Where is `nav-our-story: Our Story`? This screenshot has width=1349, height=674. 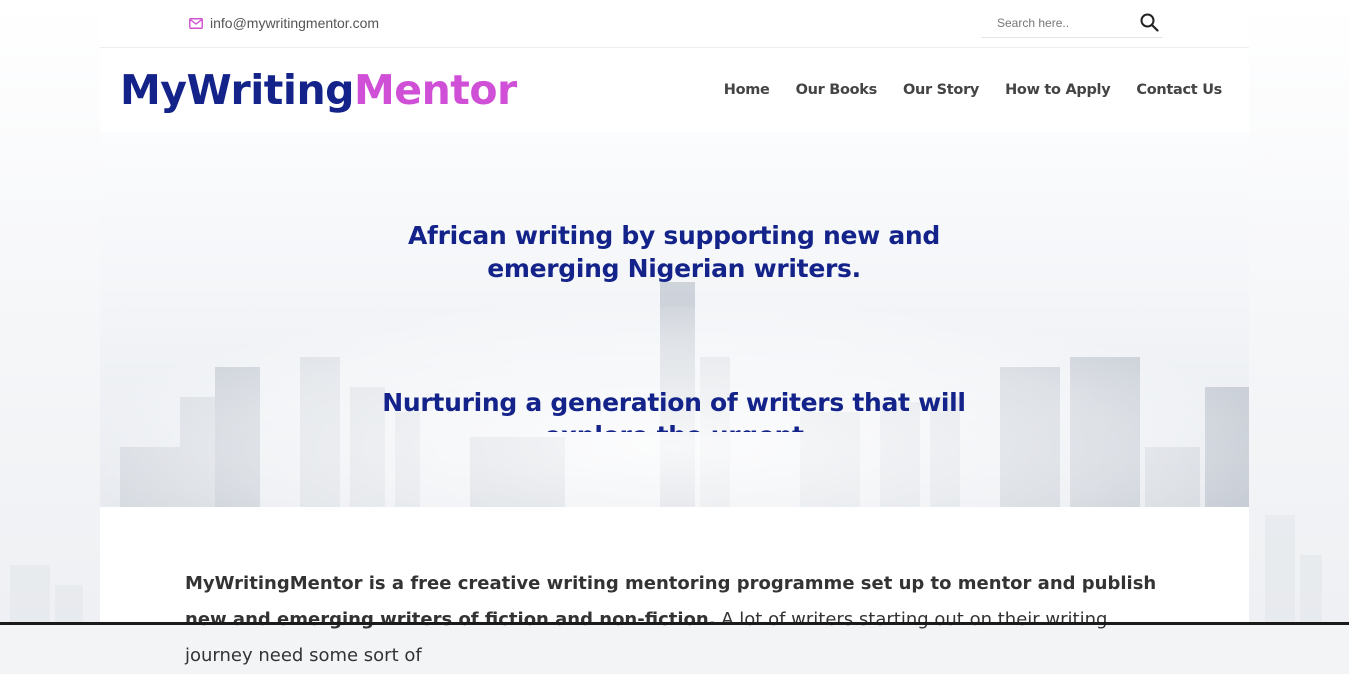 nav-our-story: Our Story is located at coordinates (941, 90).